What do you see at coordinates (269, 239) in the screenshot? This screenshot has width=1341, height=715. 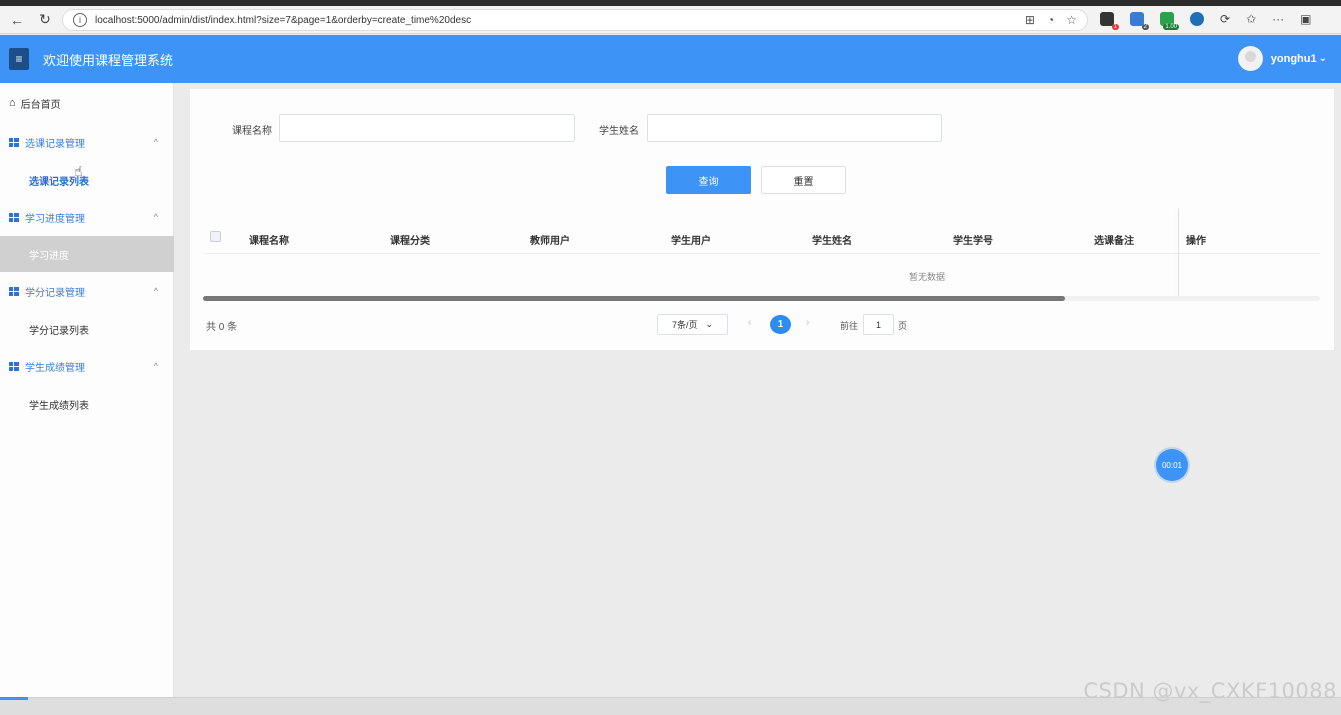 I see `column-header-course-name: 课程名称` at bounding box center [269, 239].